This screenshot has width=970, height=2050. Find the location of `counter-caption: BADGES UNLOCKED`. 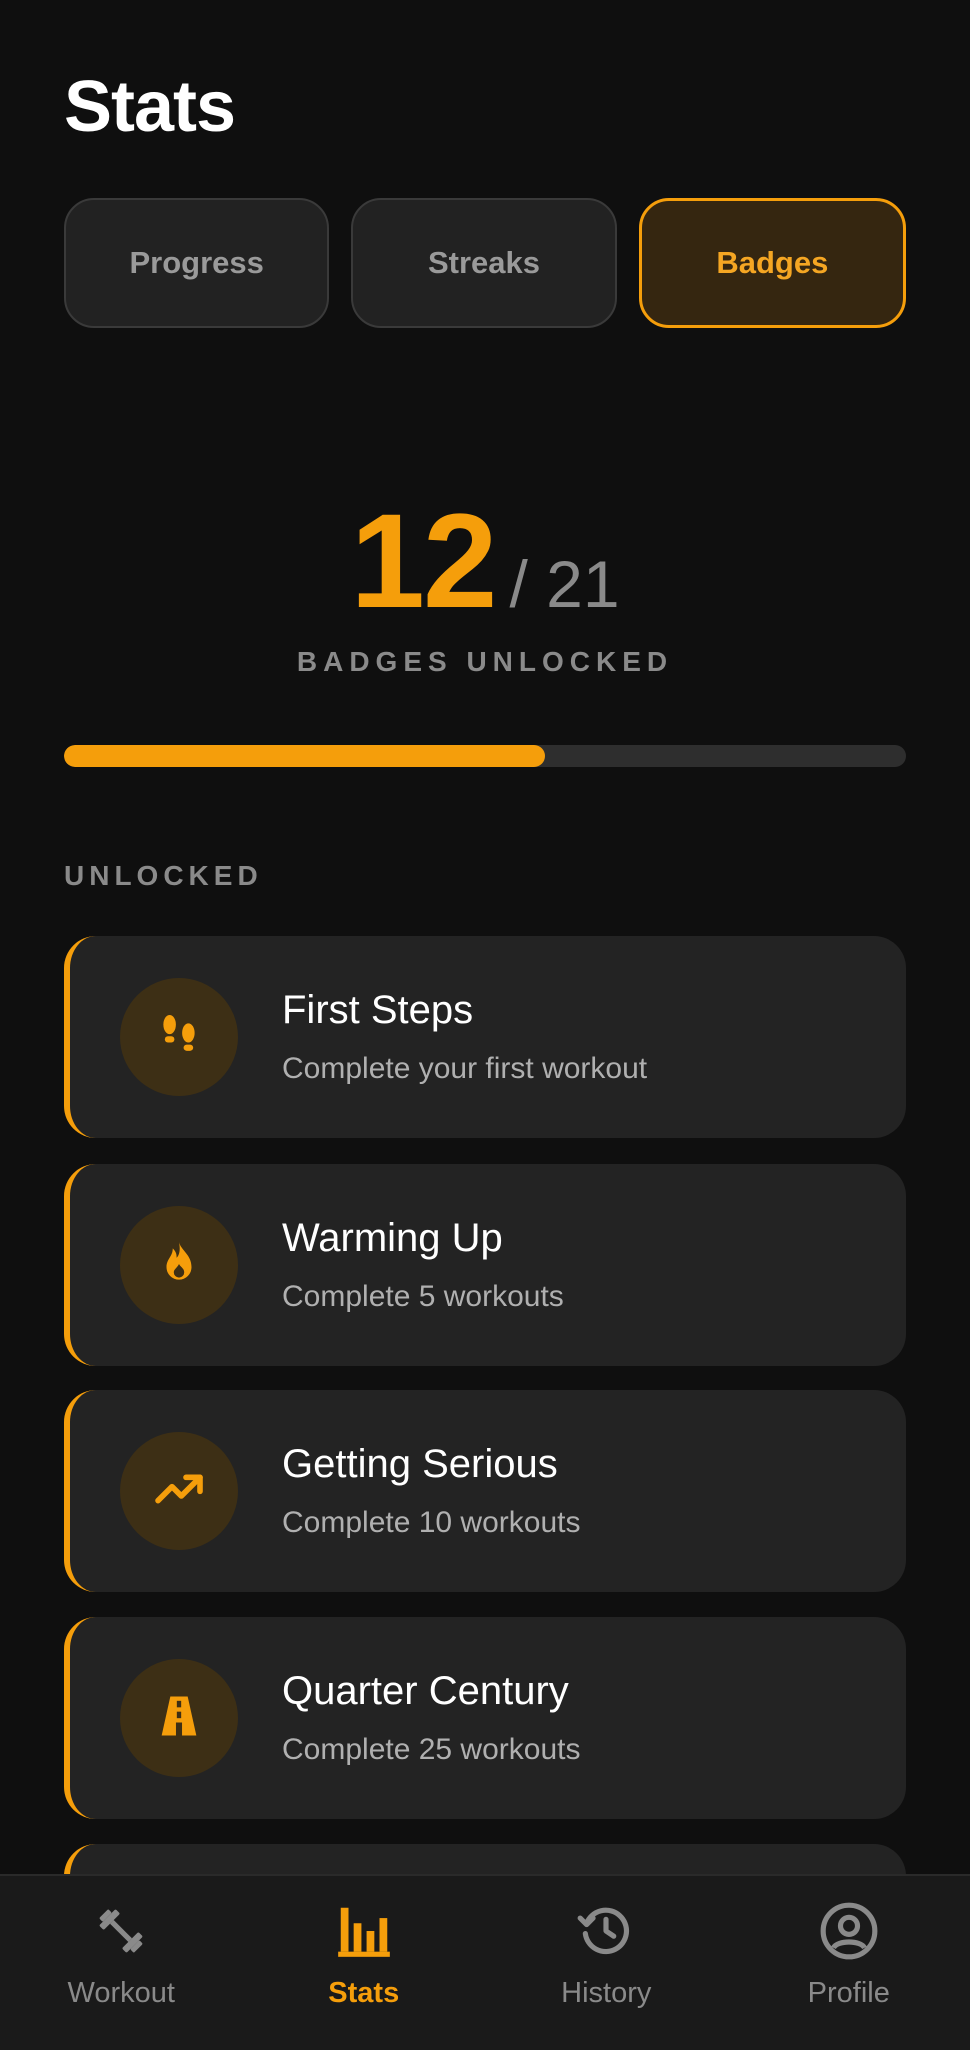

counter-caption: BADGES UNLOCKED is located at coordinates (485, 662).